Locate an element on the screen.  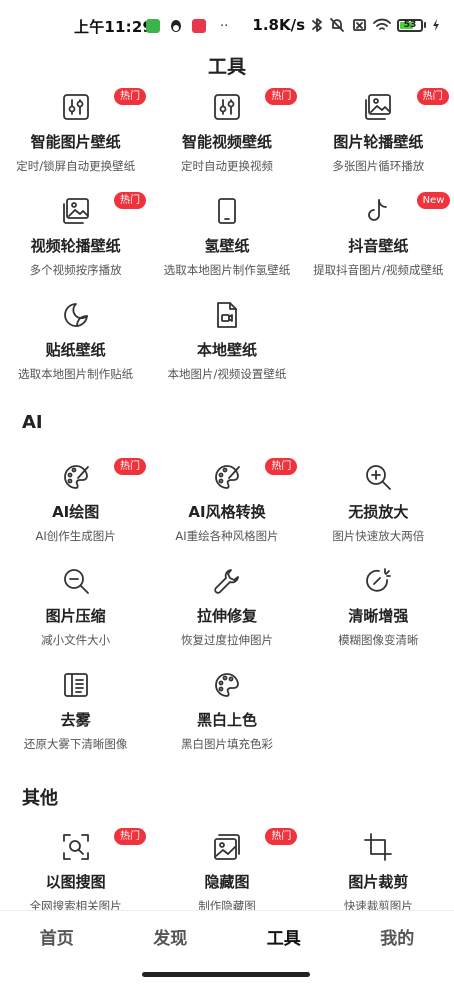
tool-smart-image-wallpaper: 热门 智能图片壁纸 定时/锁屏自动更换壁纸 is located at coordinates (75, 142).